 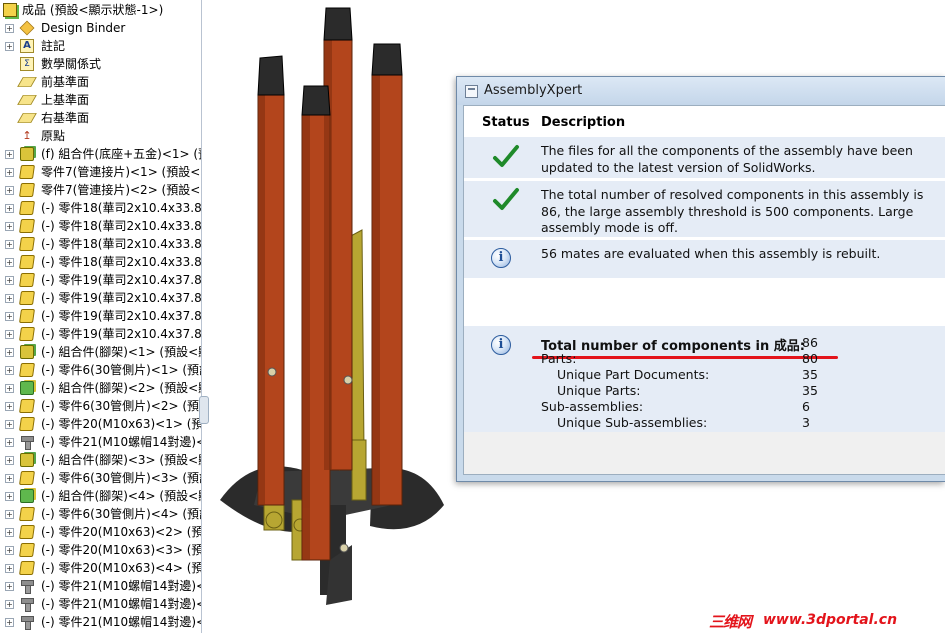 What do you see at coordinates (121, 280) in the screenshot?
I see `tree-item-label: (-) 零件19(華司2x10.4x37.8)` at bounding box center [121, 280].